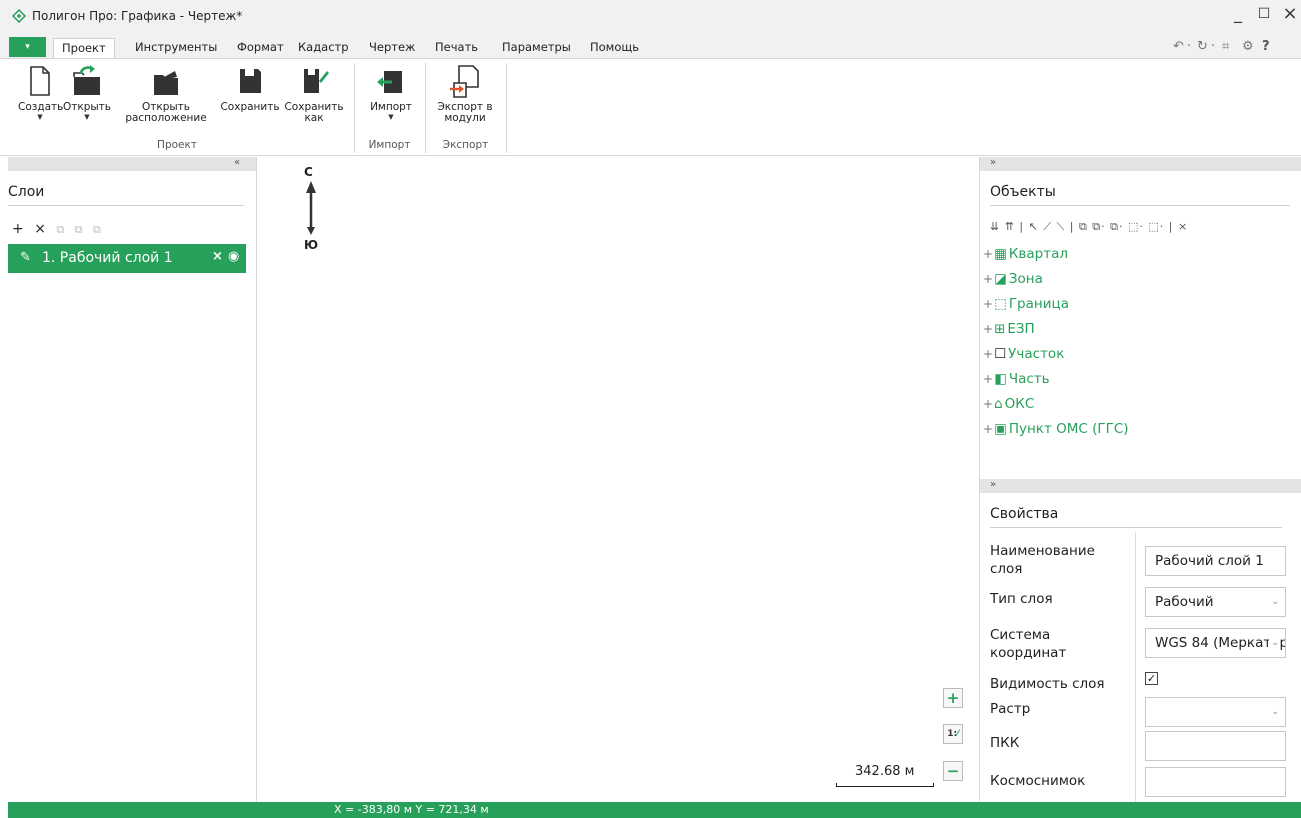 Image resolution: width=1301 pixels, height=818 pixels. I want to click on raster-select: ⌄, so click(1215, 712).